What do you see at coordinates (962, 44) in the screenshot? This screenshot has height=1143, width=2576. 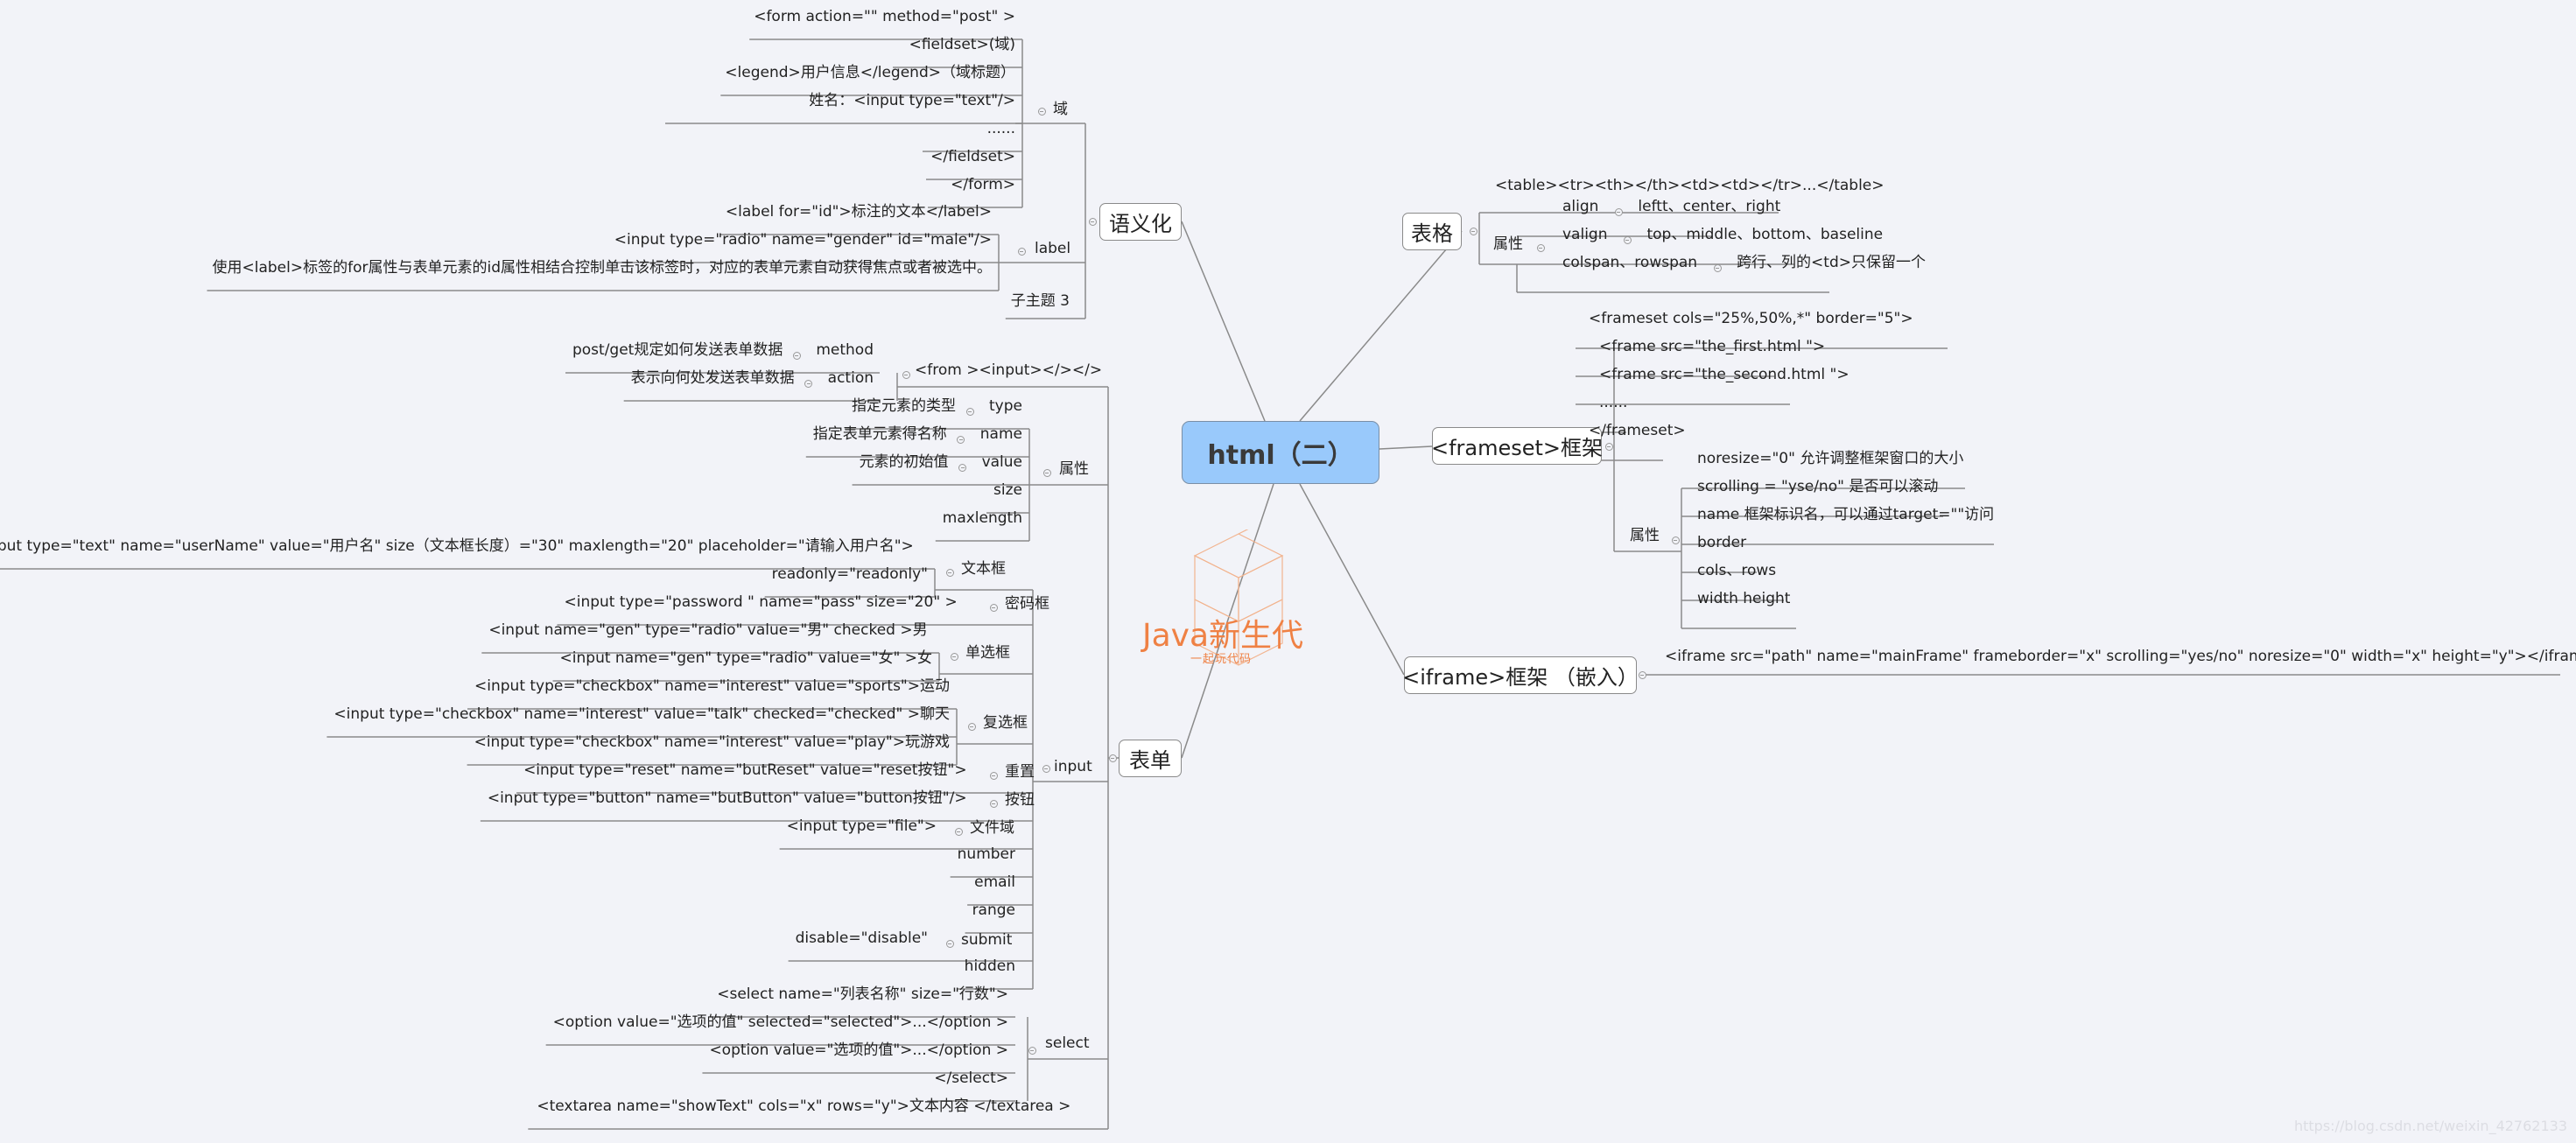 I see `field-item: <fieldset>(域)` at bounding box center [962, 44].